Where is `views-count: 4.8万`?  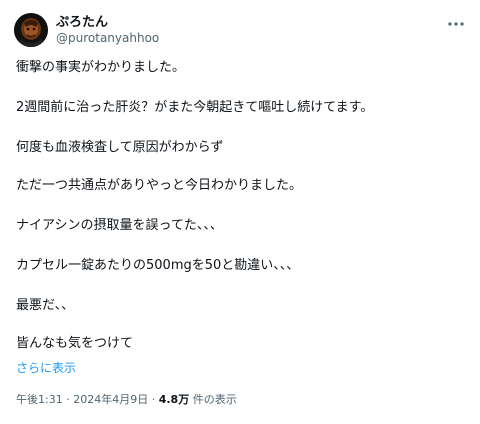 views-count: 4.8万 is located at coordinates (174, 399).